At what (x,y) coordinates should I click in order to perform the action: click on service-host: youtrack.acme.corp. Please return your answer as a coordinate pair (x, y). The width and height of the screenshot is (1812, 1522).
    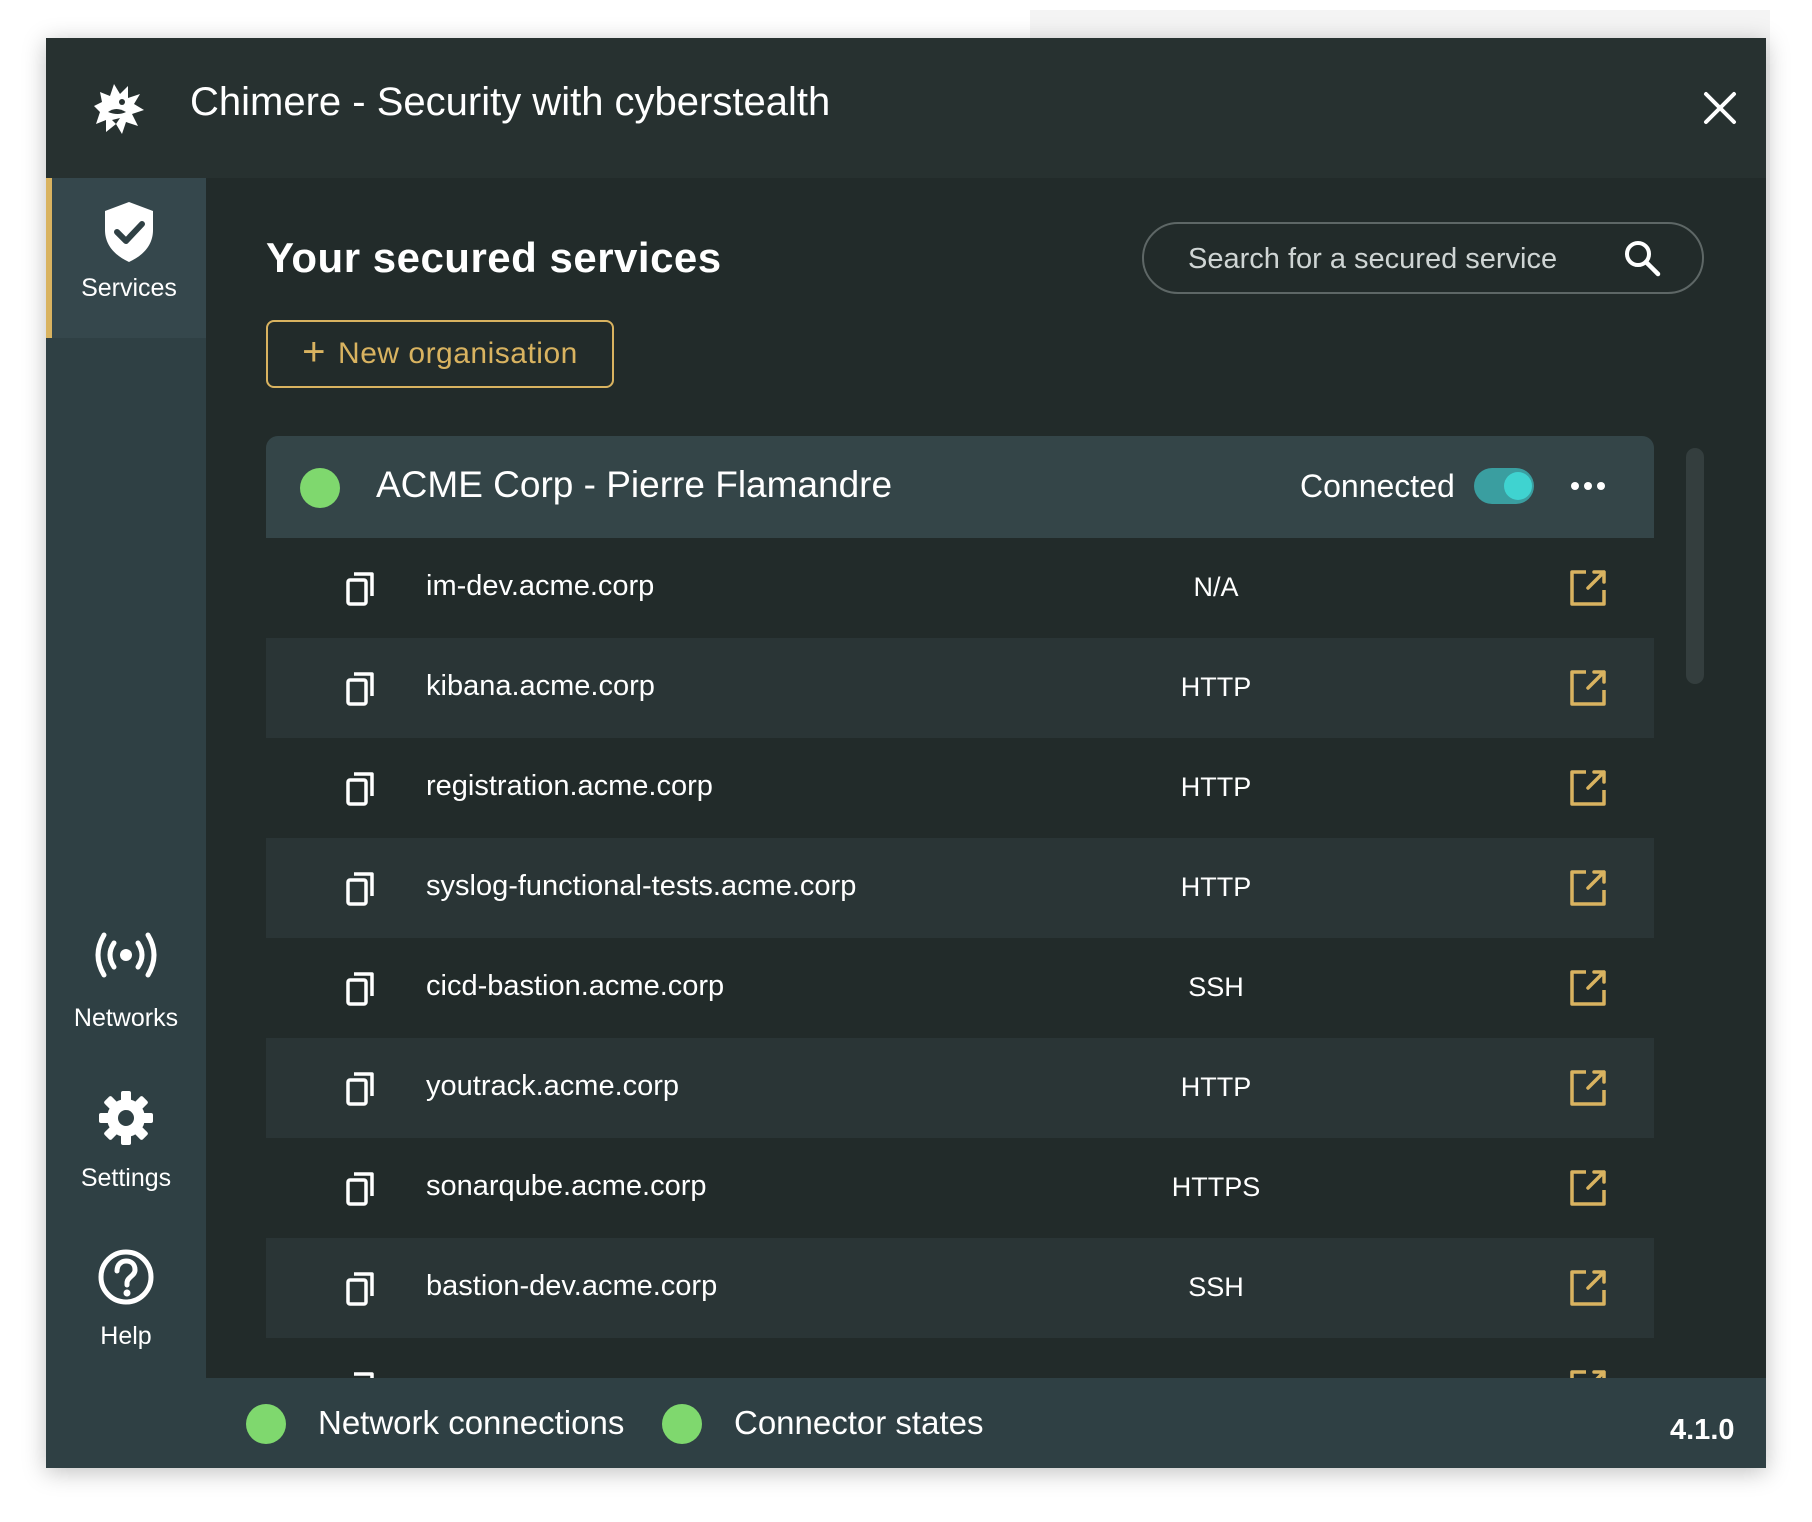
    Looking at the image, I should click on (553, 1086).